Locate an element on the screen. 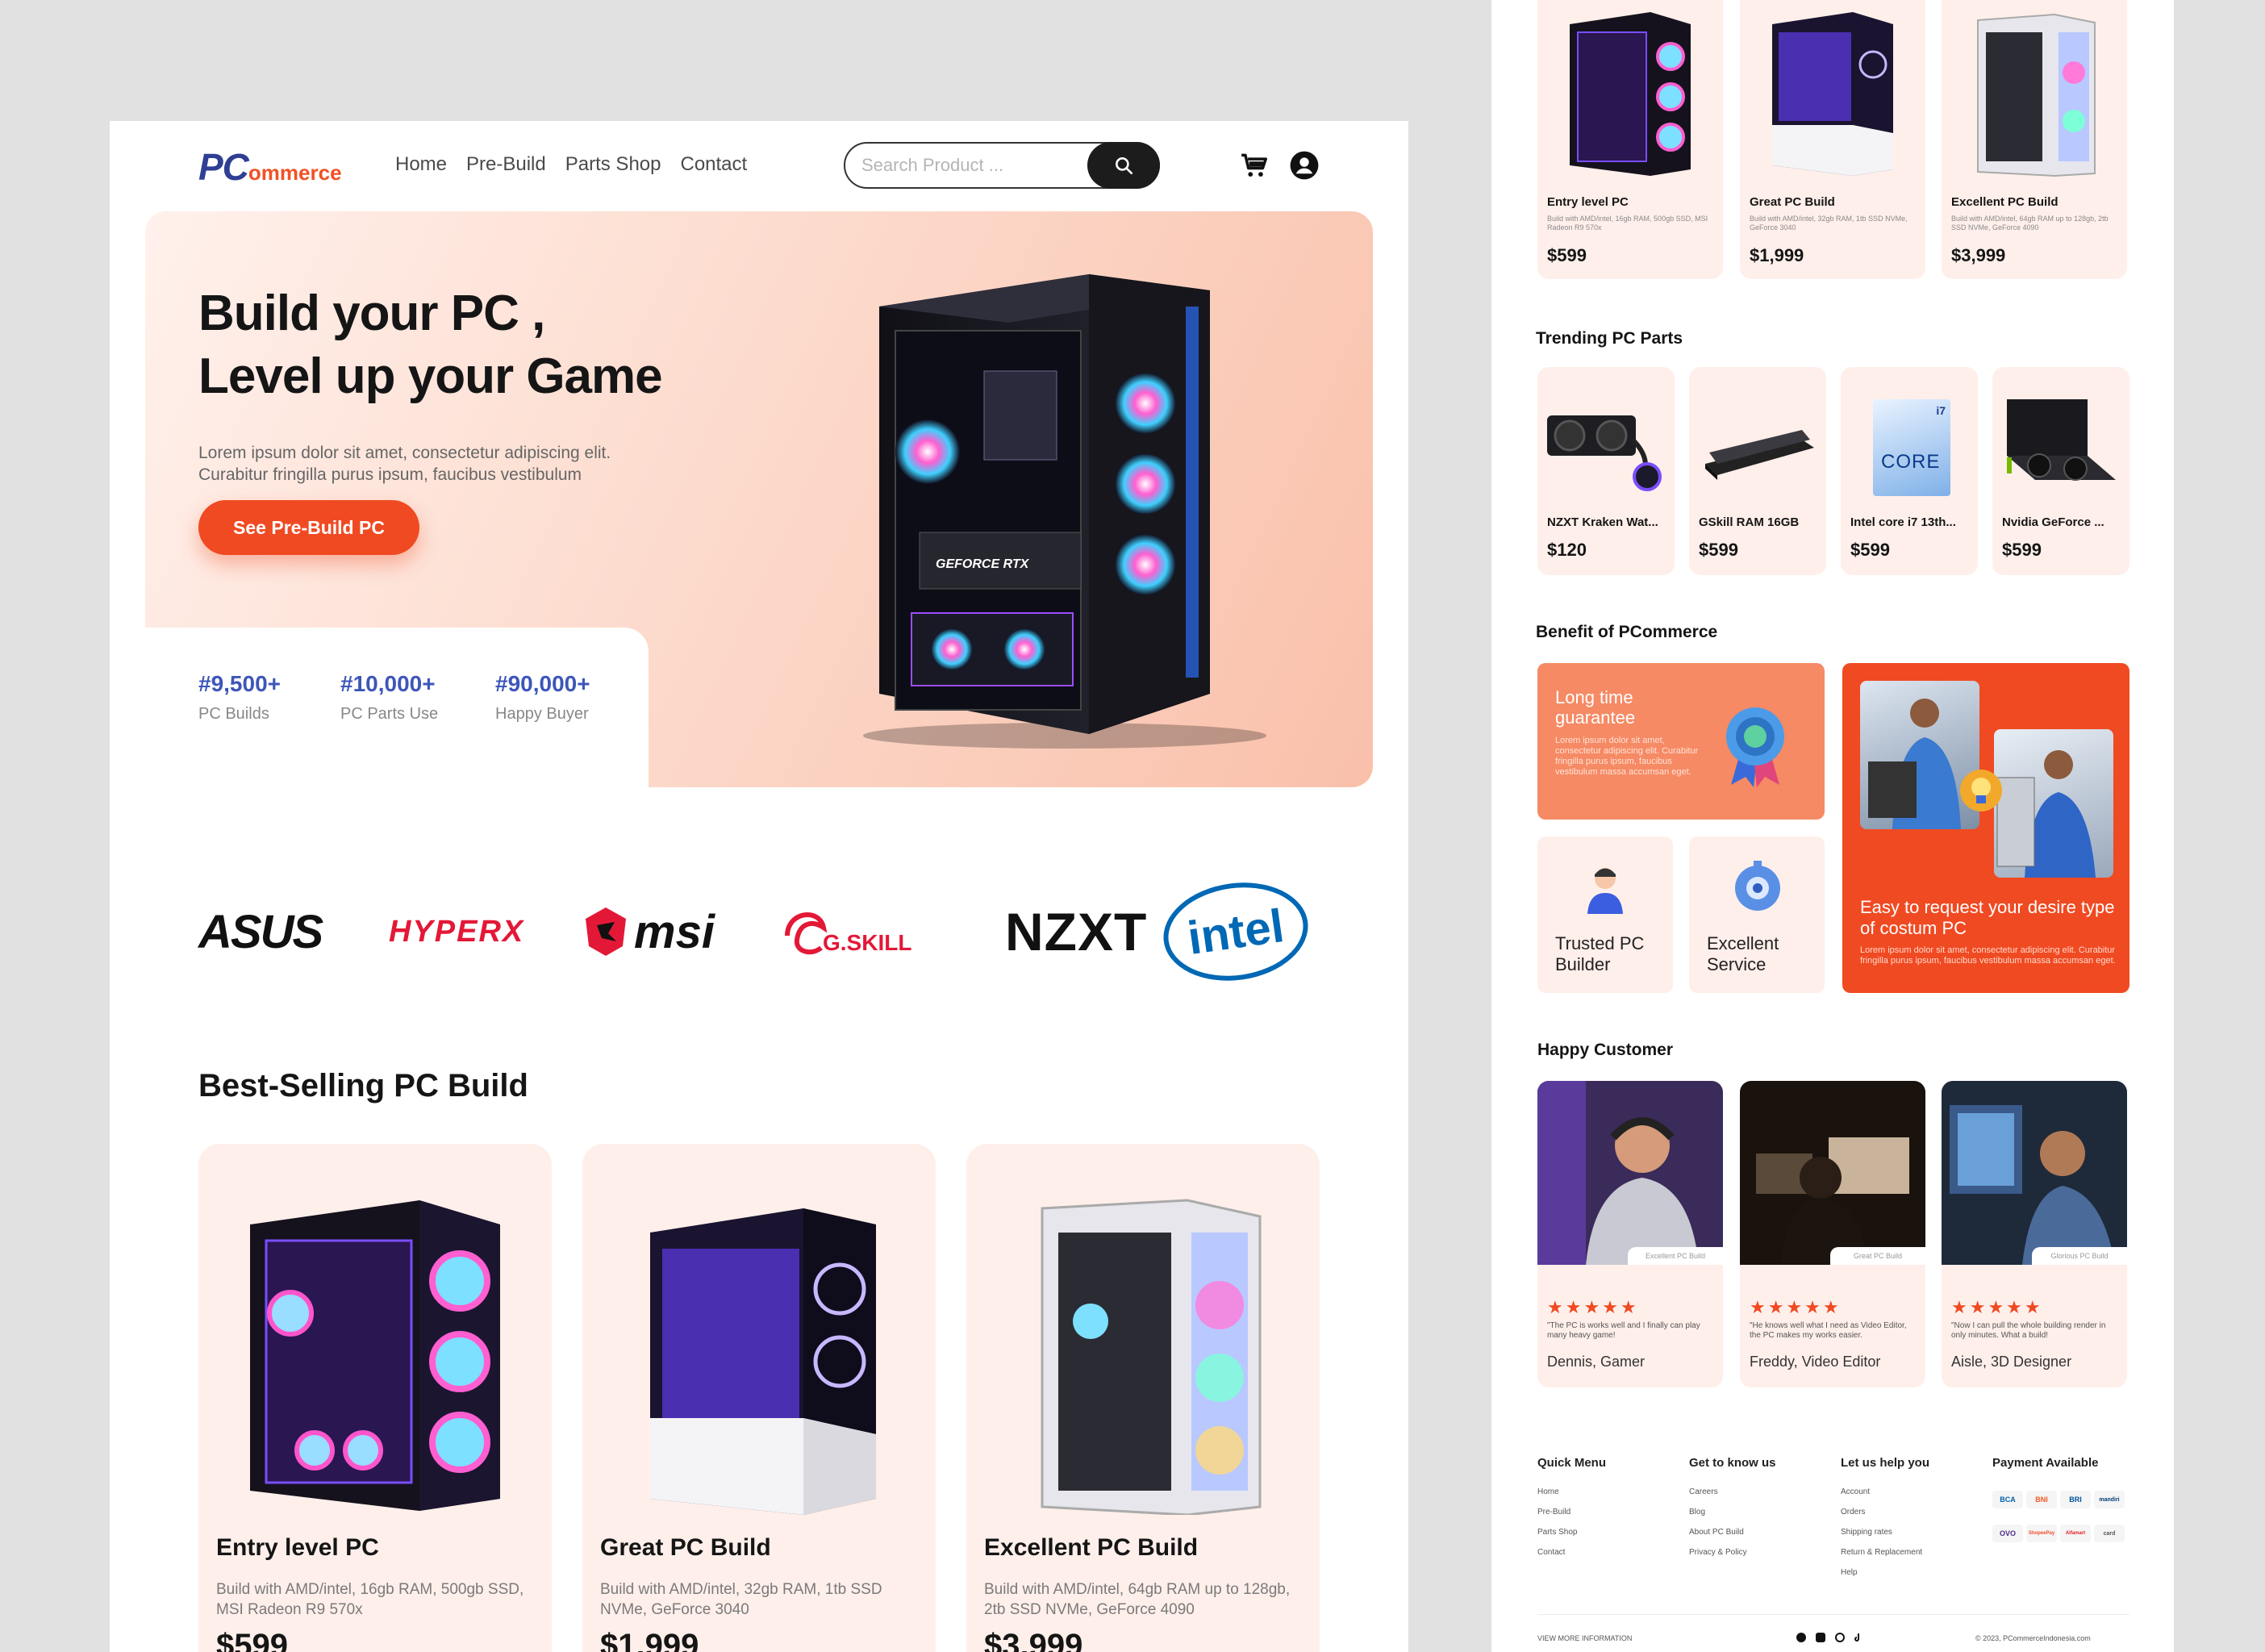  instagram-icon is located at coordinates (1820, 1638).